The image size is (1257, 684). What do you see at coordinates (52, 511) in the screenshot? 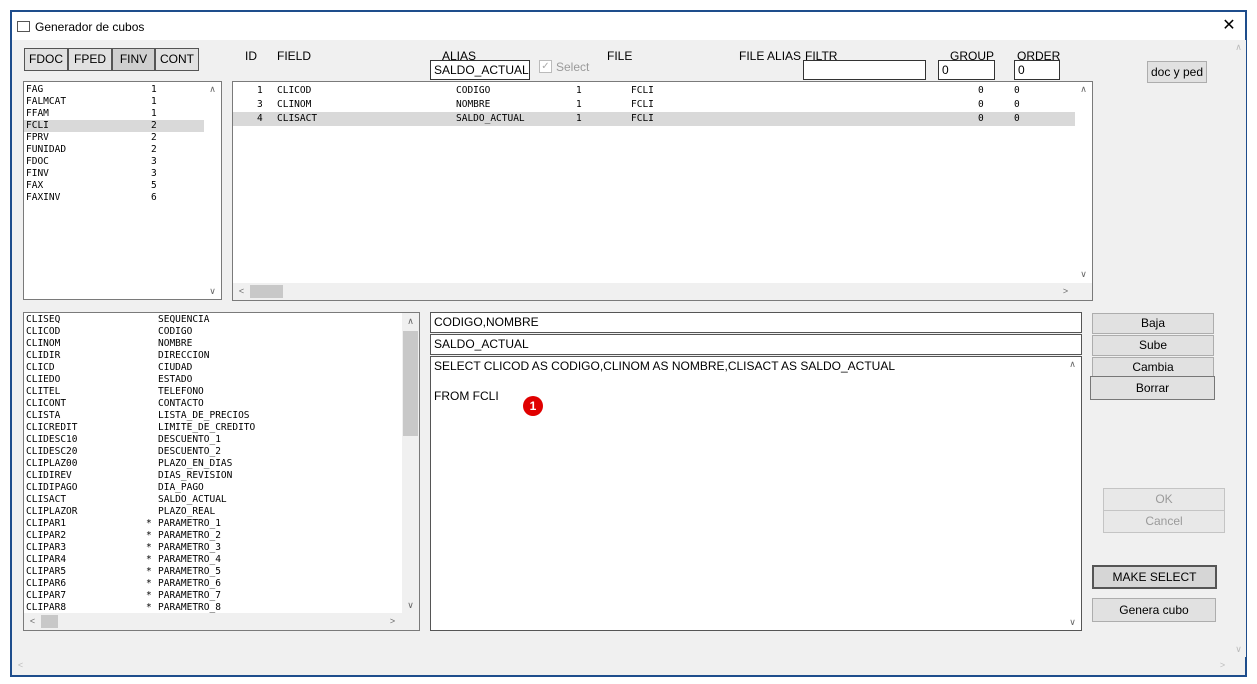
I see `field-name: CLIPLAZOR` at bounding box center [52, 511].